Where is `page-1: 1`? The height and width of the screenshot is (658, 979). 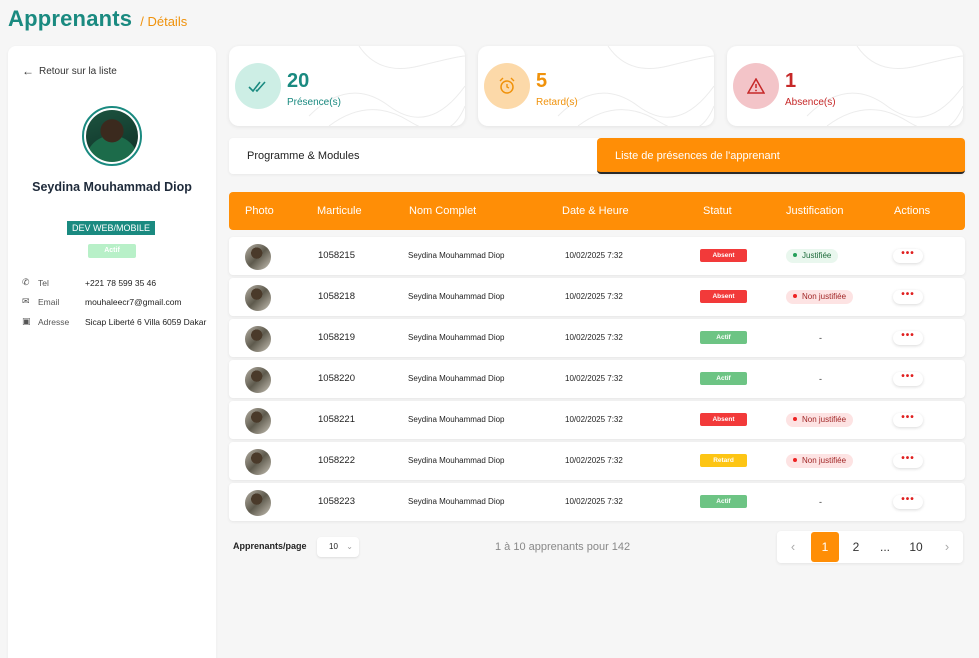
page-1: 1 is located at coordinates (825, 547).